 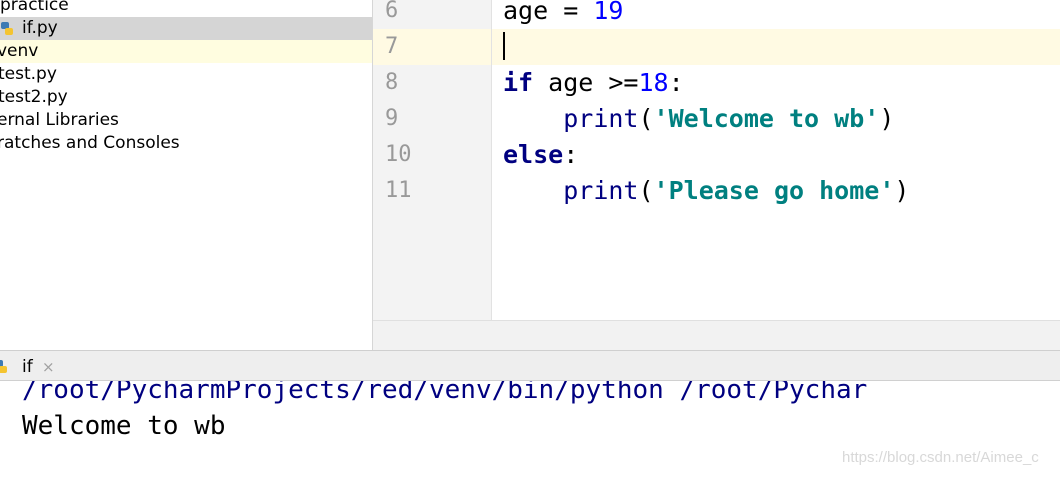 What do you see at coordinates (48, 367) in the screenshot?
I see `close-icon: ×` at bounding box center [48, 367].